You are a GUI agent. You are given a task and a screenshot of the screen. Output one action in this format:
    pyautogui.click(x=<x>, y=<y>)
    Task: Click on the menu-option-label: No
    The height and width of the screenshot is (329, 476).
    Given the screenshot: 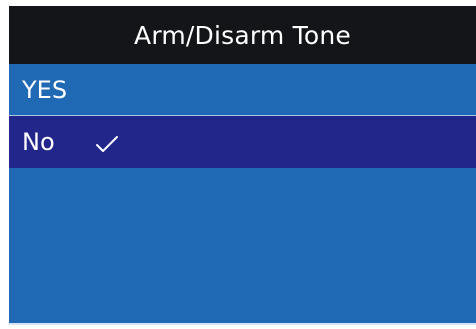 What is the action you would take?
    pyautogui.click(x=38, y=142)
    